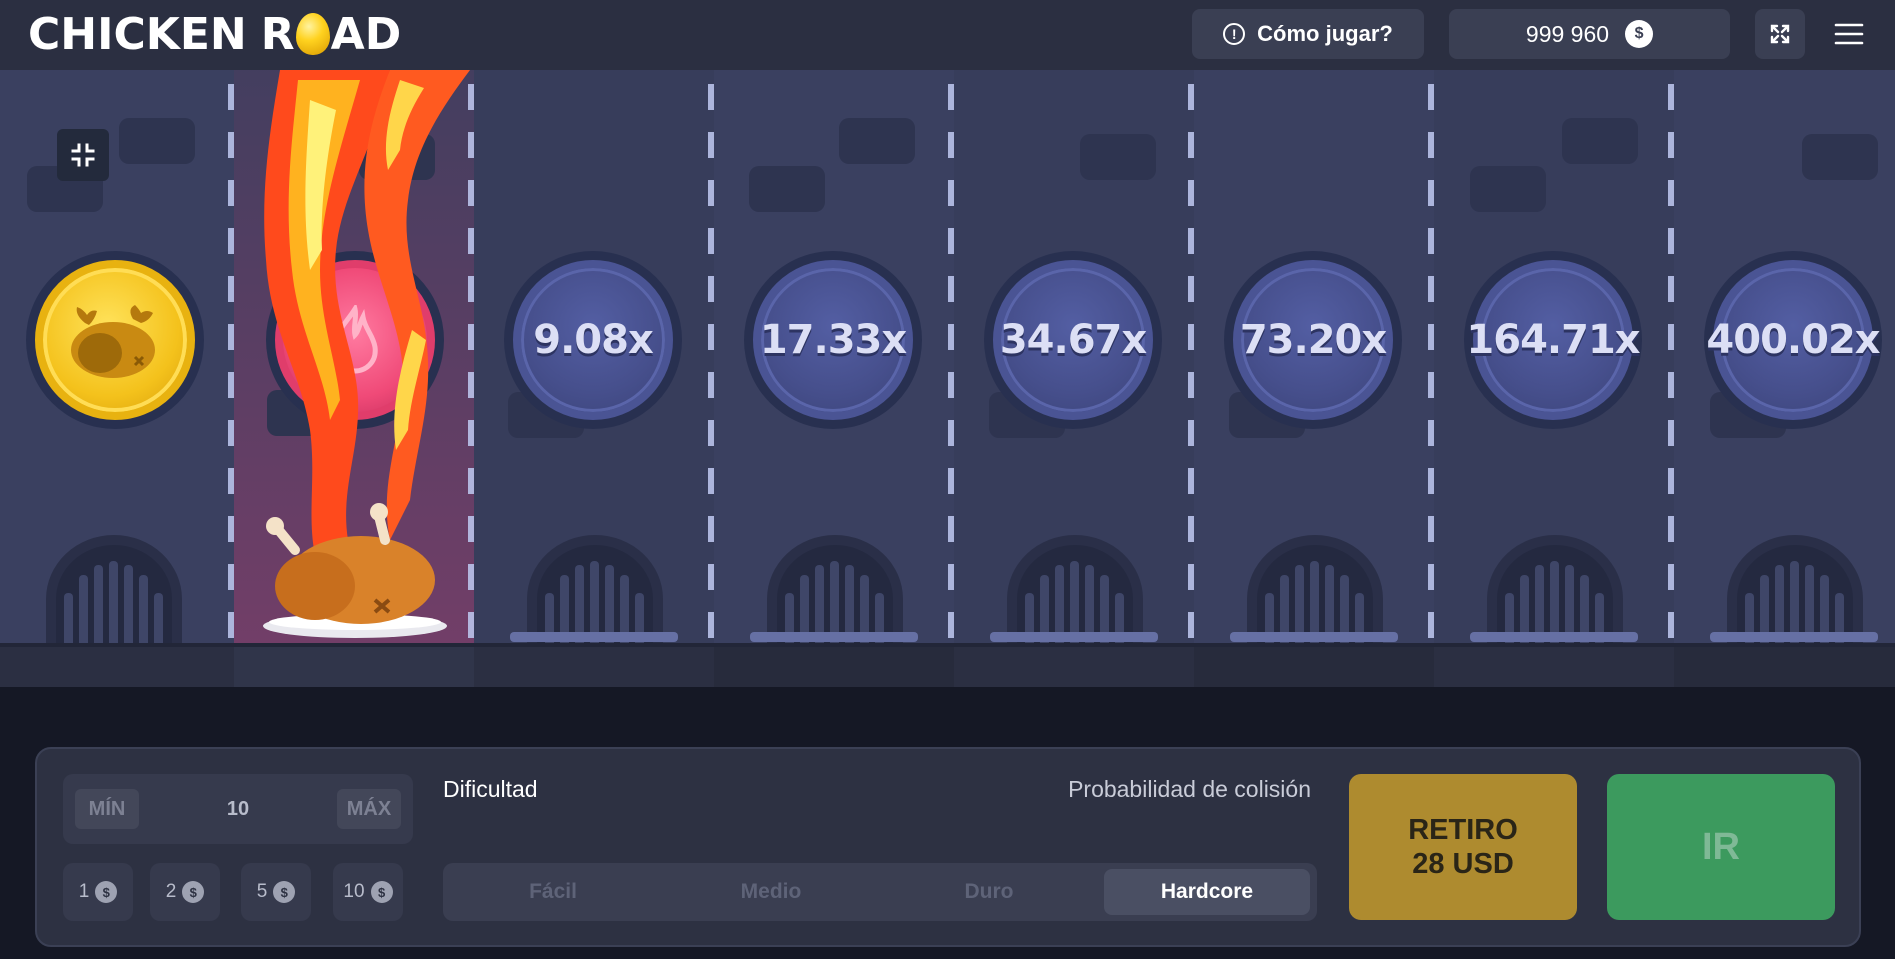  What do you see at coordinates (84, 891) in the screenshot?
I see `chip-value: 1` at bounding box center [84, 891].